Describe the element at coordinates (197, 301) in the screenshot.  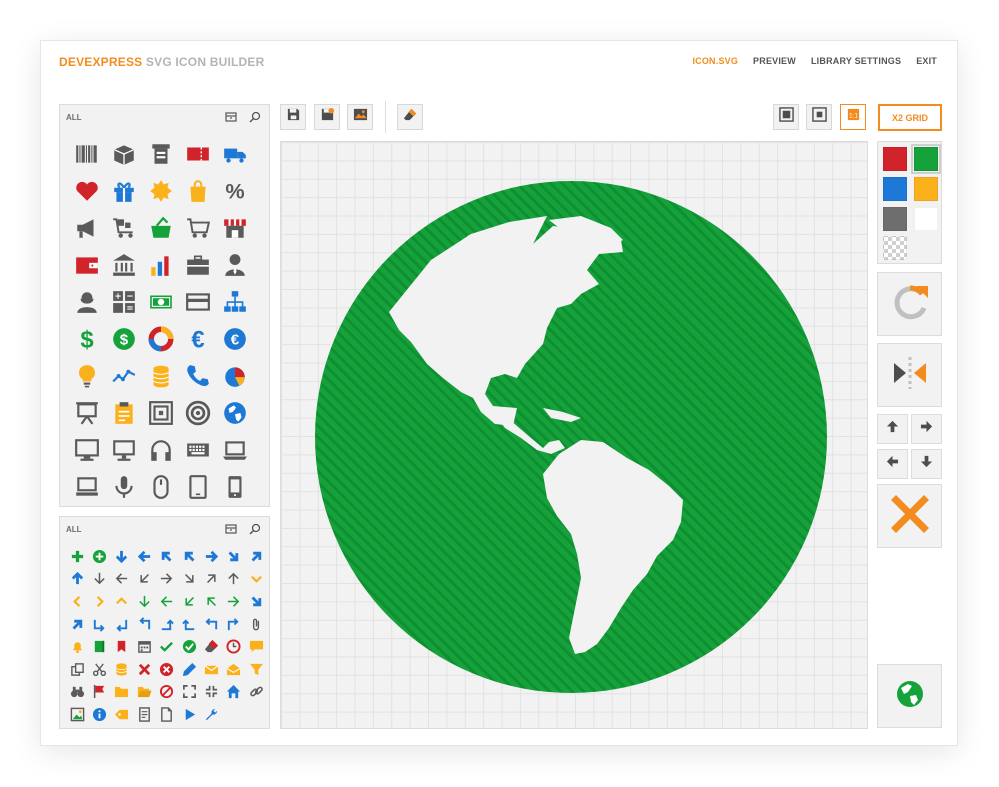
I see `credit-card-icon` at that location.